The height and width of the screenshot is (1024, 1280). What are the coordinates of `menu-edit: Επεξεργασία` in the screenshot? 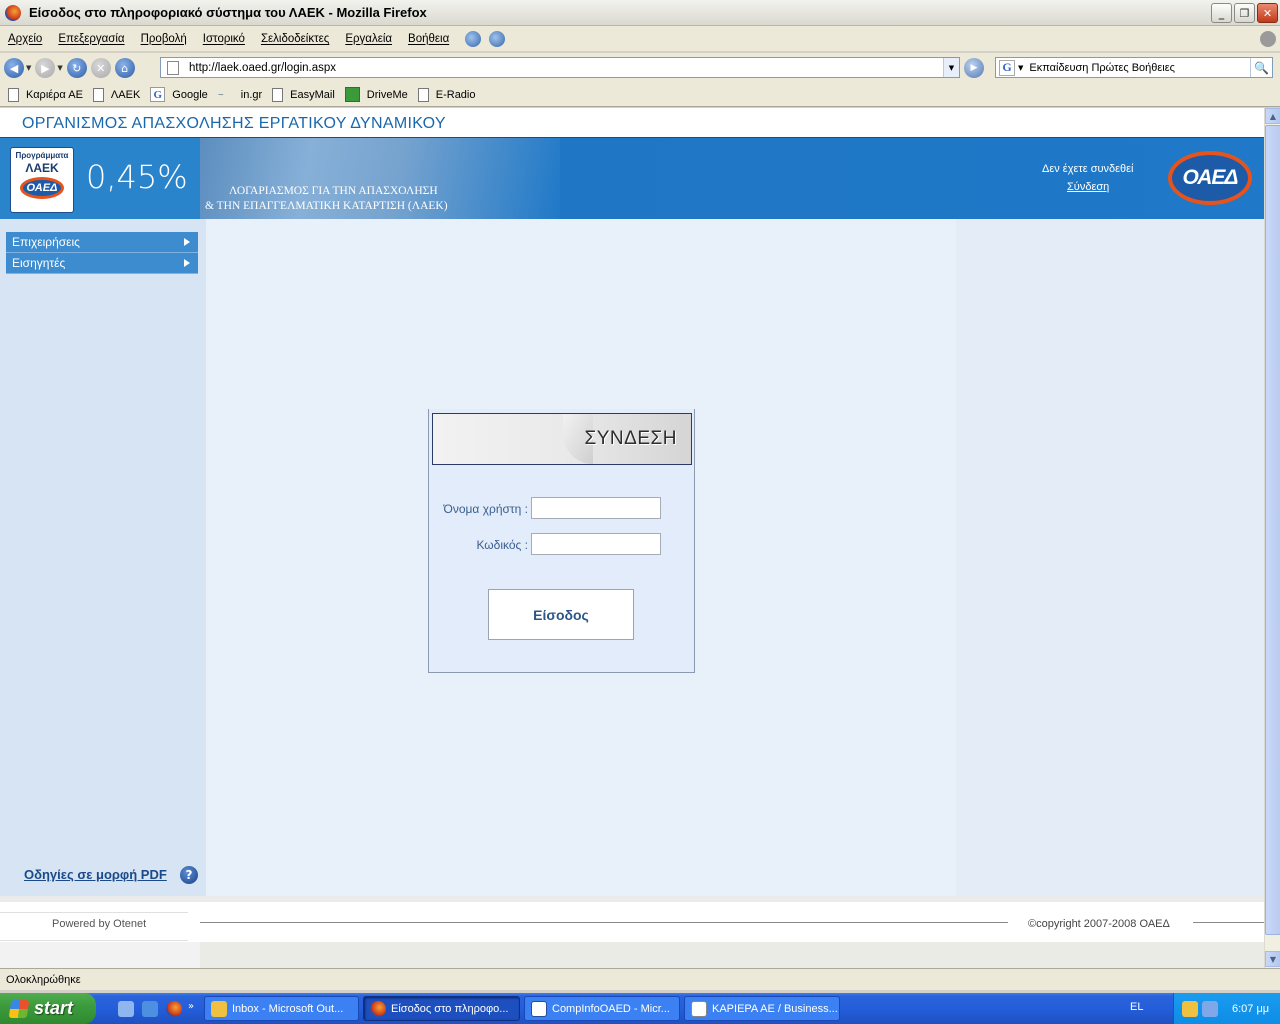 It's located at (91, 39).